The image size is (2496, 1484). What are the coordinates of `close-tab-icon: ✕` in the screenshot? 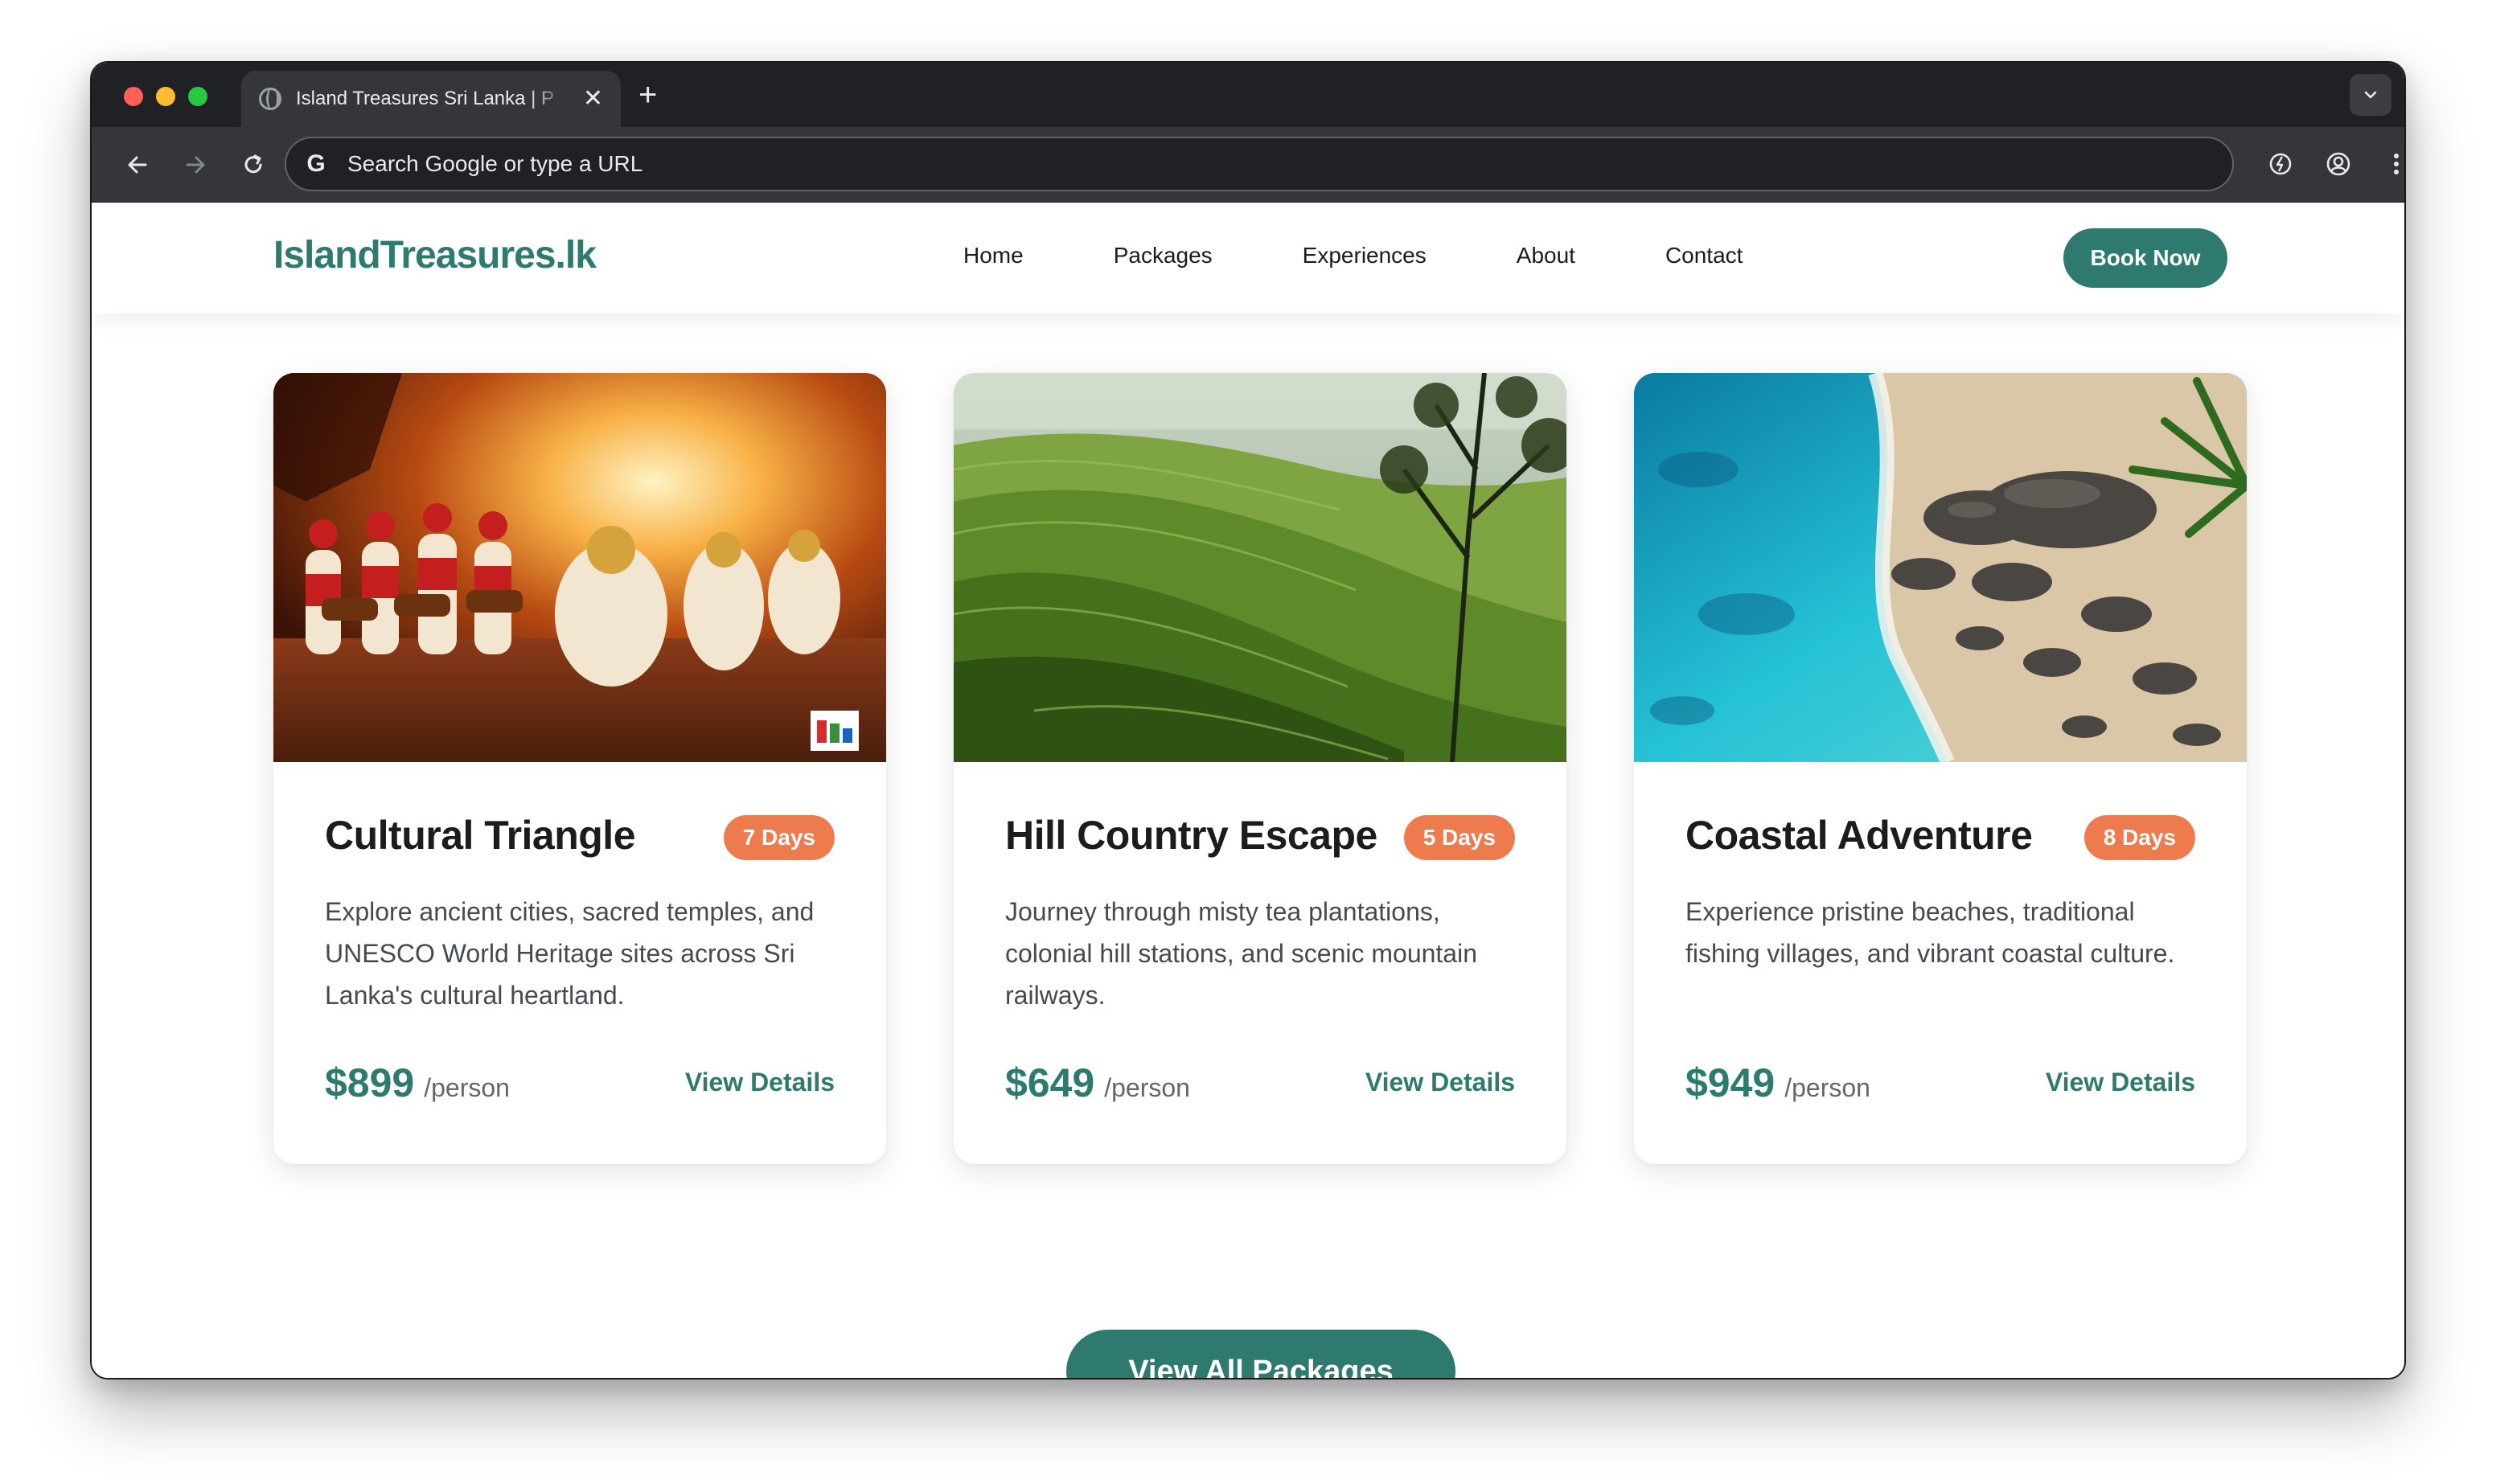 It's located at (593, 99).